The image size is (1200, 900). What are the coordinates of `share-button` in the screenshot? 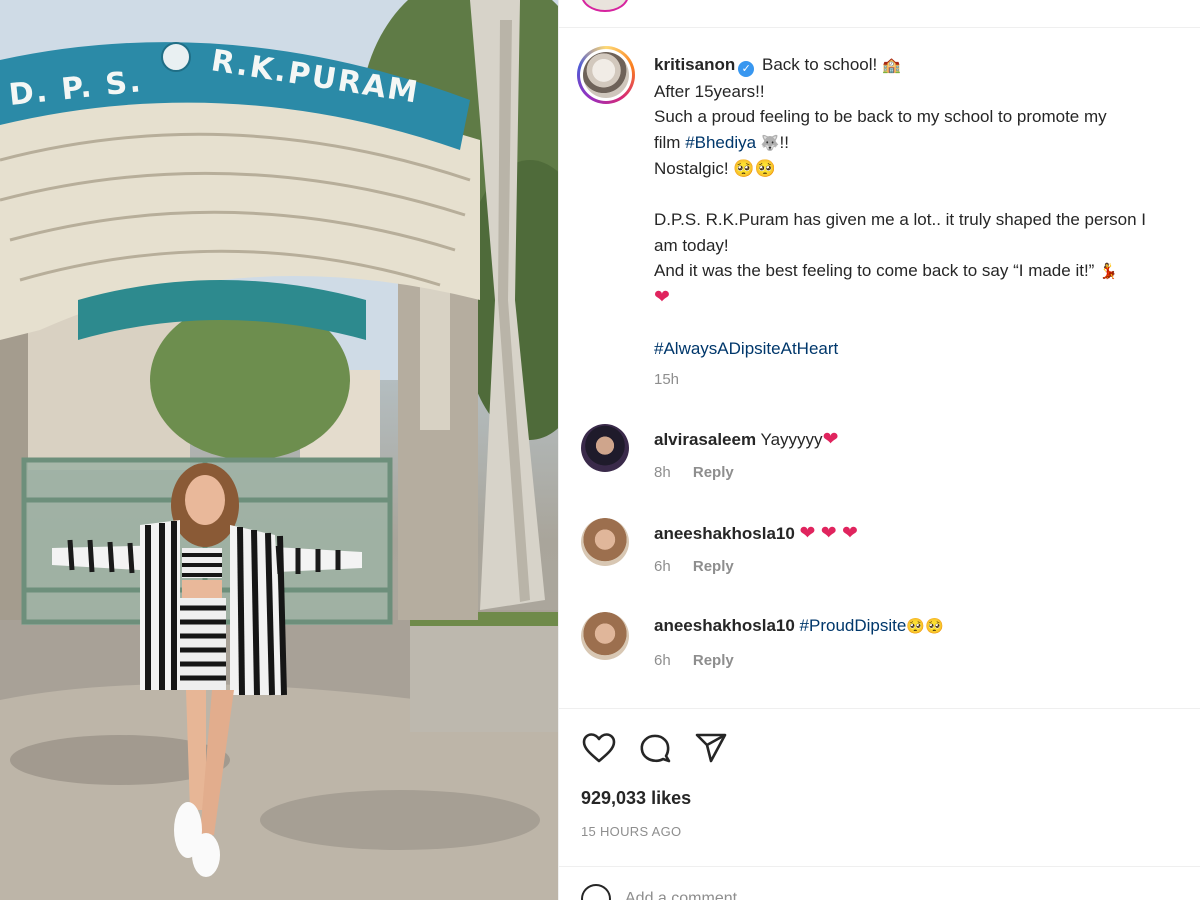 It's located at (711, 748).